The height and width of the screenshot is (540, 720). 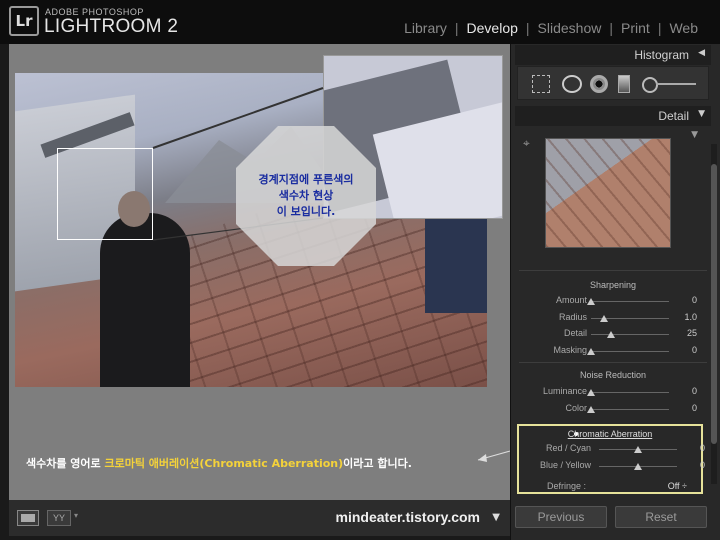 What do you see at coordinates (575, 333) in the screenshot?
I see `slider-label: Detail` at bounding box center [575, 333].